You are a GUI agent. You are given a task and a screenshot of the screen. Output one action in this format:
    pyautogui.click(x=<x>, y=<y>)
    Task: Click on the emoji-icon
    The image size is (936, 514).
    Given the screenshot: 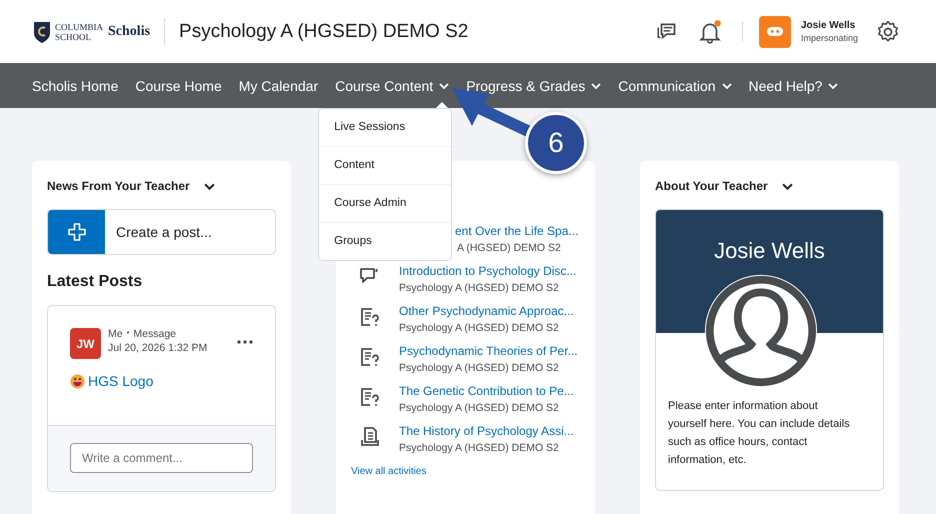 What is the action you would take?
    pyautogui.click(x=77, y=381)
    